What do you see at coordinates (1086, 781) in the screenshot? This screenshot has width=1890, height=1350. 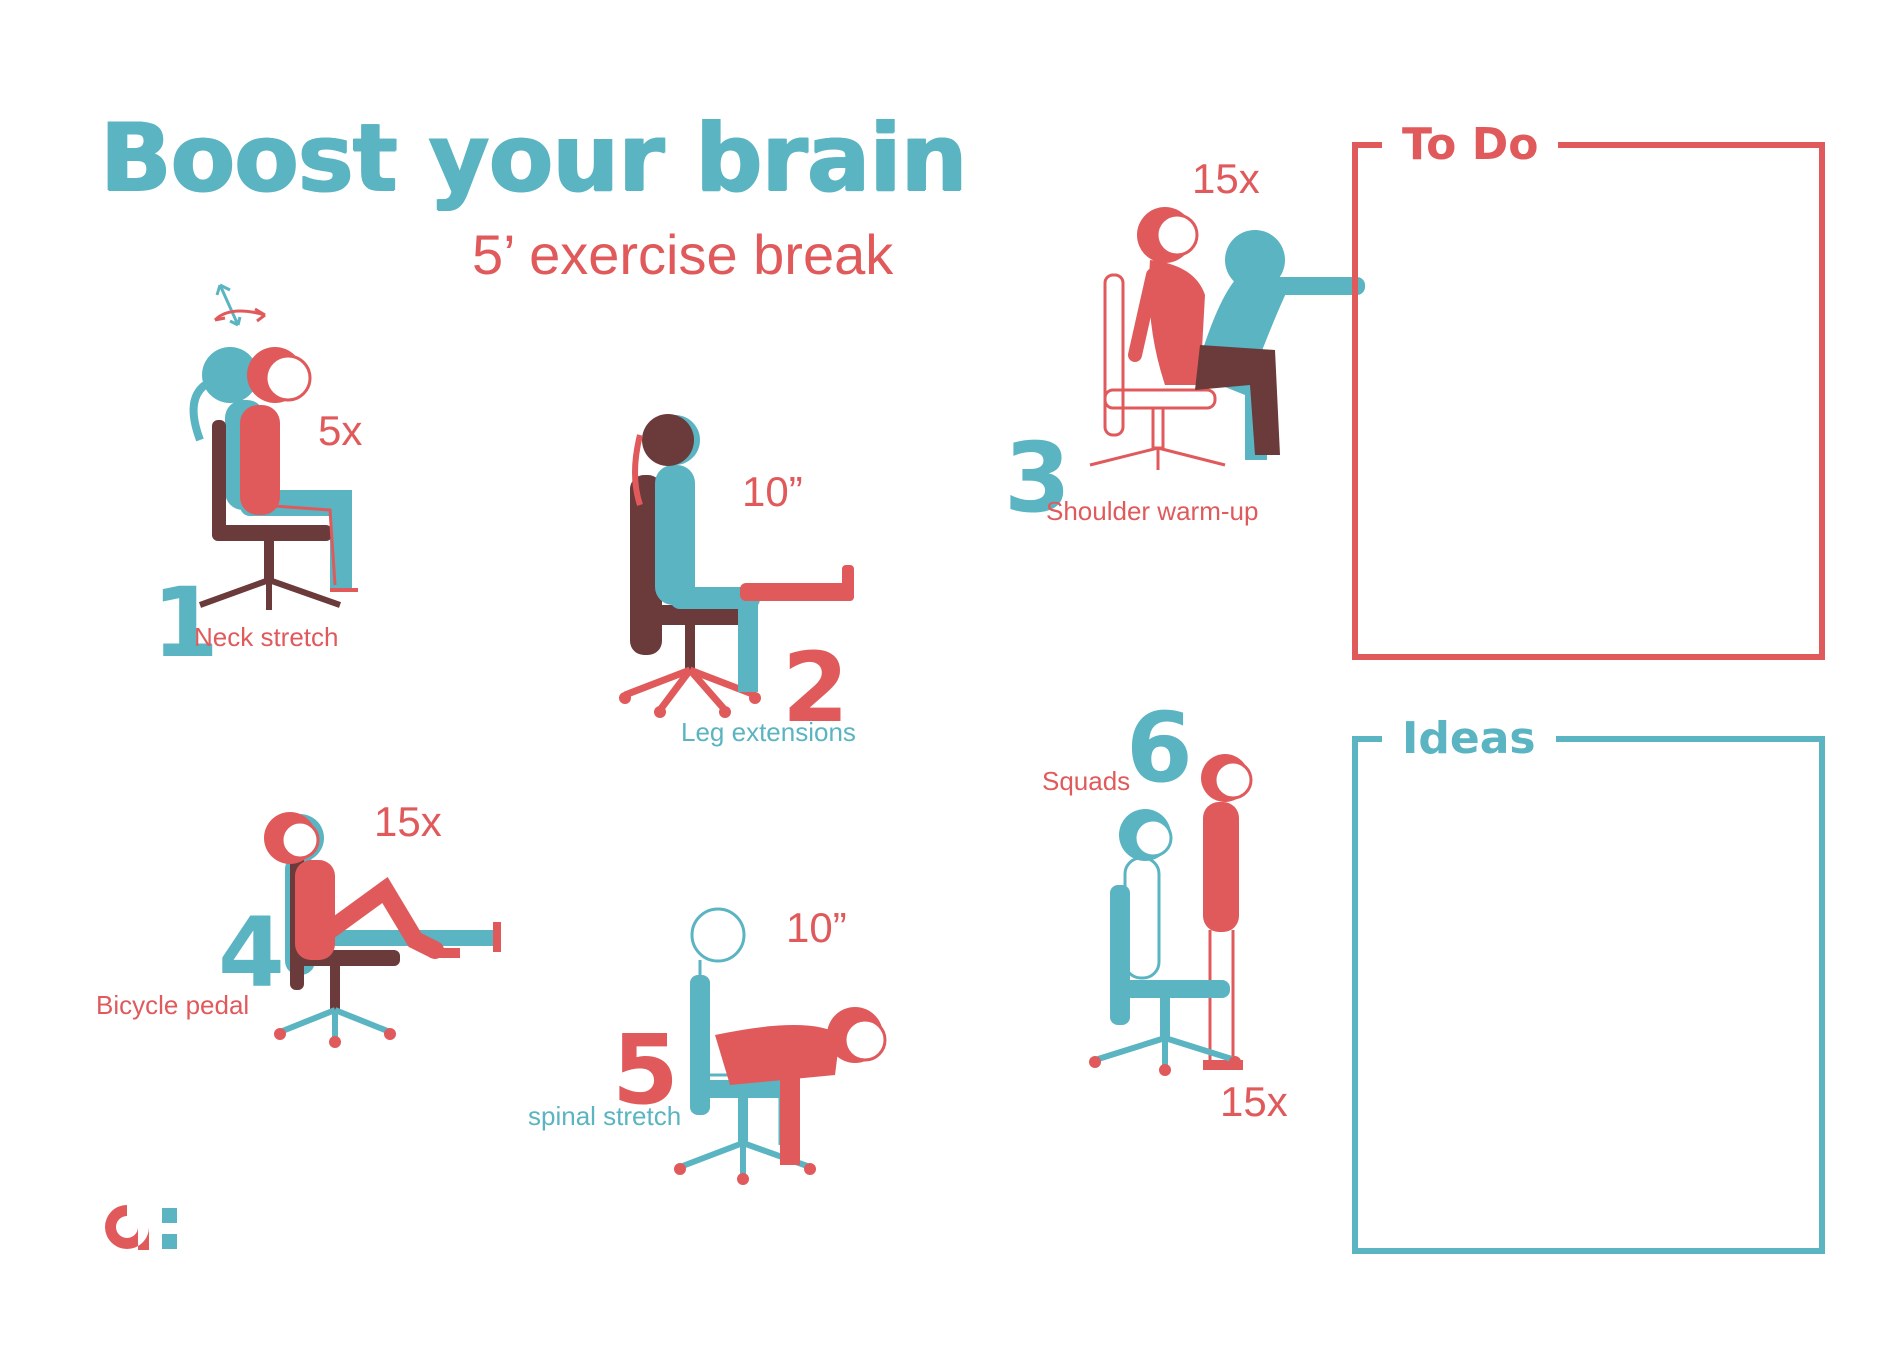 I see `exercise-6-label: Squads` at bounding box center [1086, 781].